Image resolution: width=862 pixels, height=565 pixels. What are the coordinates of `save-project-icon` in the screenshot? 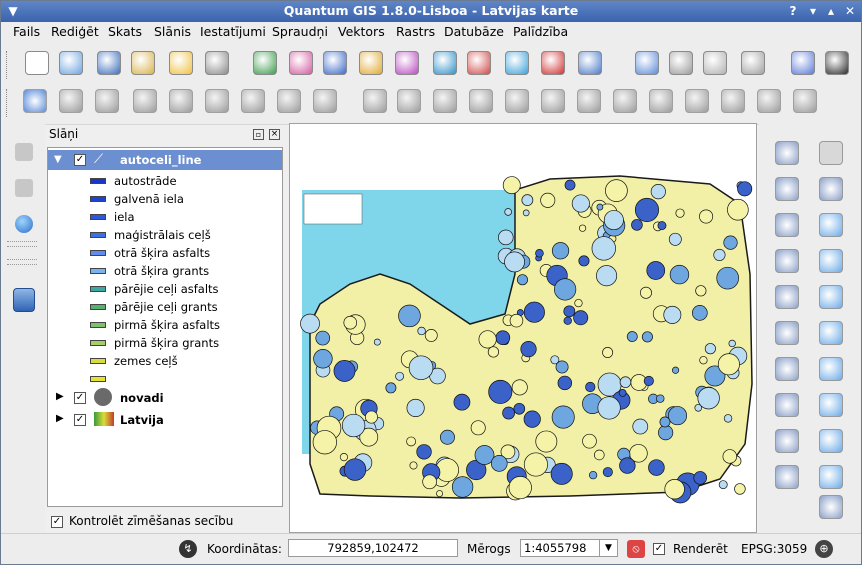 It's located at (109, 63).